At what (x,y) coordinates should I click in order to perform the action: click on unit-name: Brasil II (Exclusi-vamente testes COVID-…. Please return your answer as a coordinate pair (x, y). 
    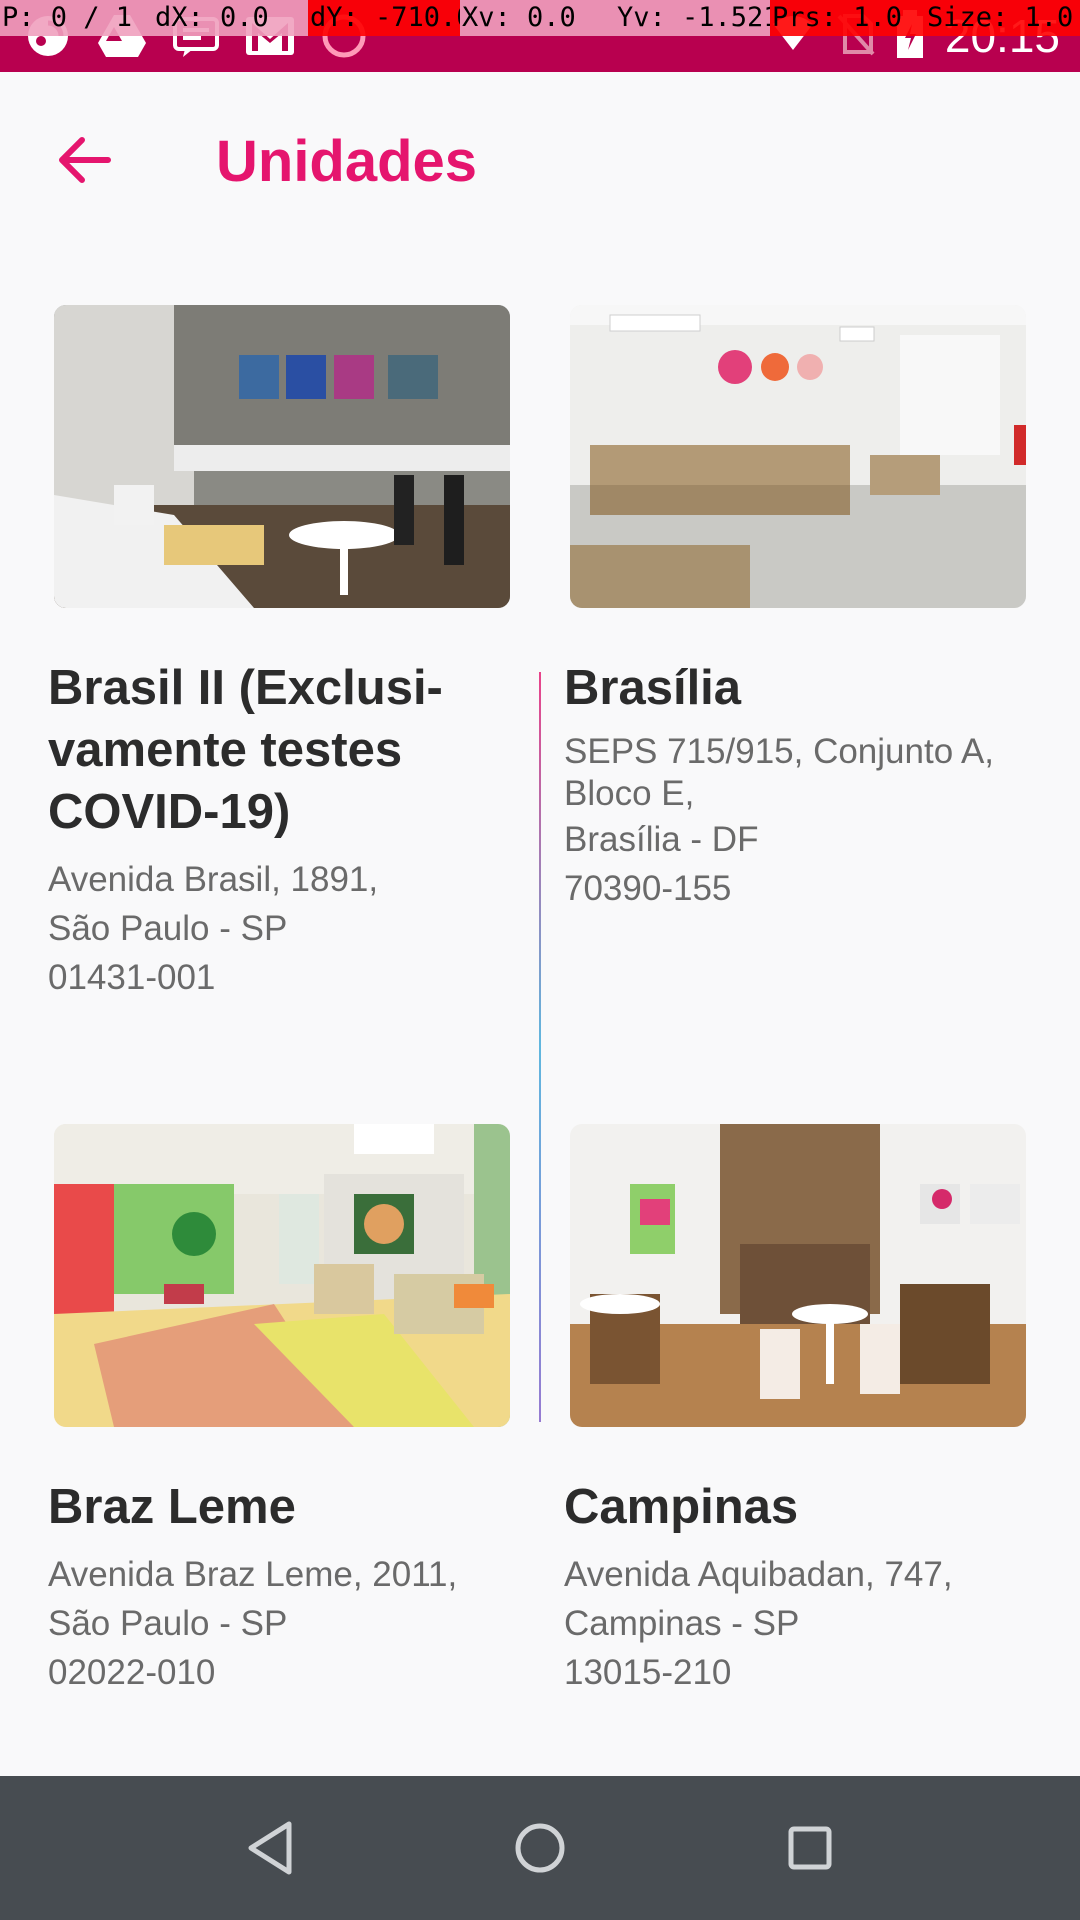
    Looking at the image, I should click on (245, 750).